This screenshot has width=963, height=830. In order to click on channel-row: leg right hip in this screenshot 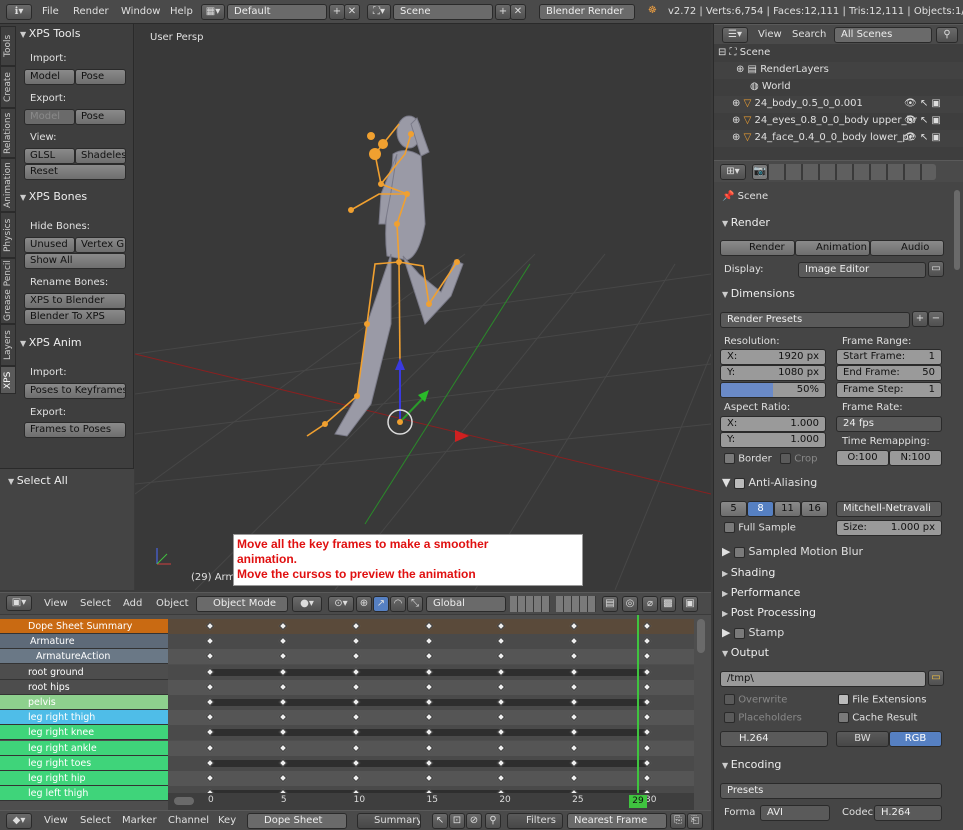, I will do `click(84, 778)`.